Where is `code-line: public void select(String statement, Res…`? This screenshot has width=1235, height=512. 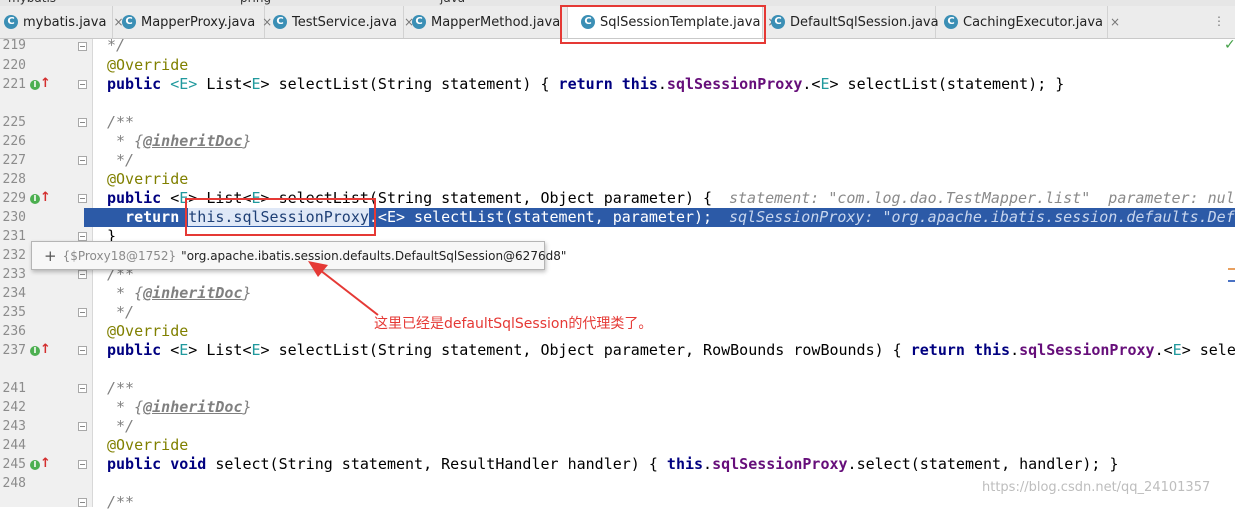
code-line: public void select(String statement, Res… is located at coordinates (612, 464).